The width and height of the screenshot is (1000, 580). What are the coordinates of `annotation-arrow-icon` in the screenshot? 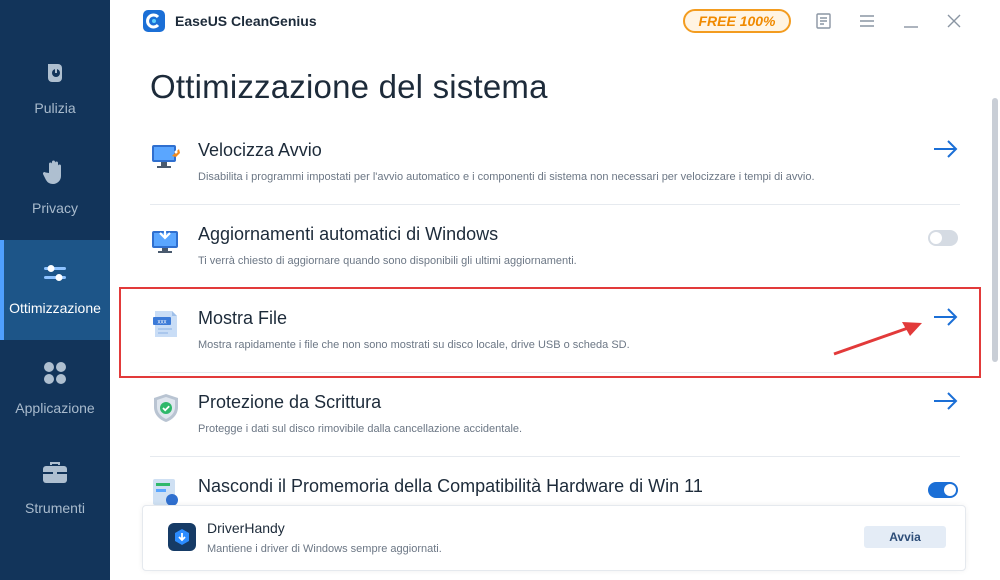 It's located at (877, 339).